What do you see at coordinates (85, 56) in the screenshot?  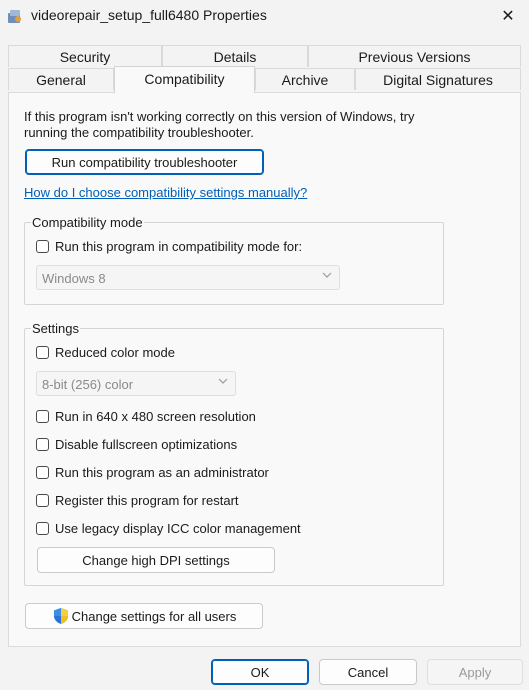 I see `tab-security: Security` at bounding box center [85, 56].